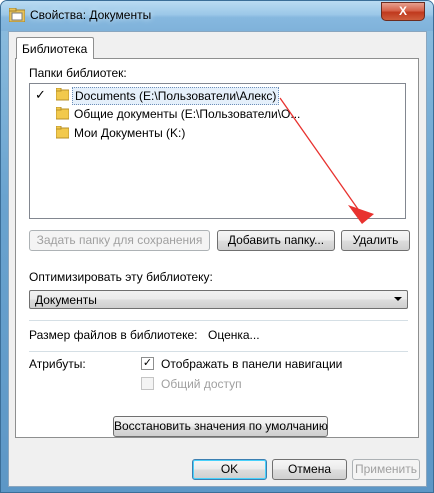 This screenshot has width=434, height=493. What do you see at coordinates (176, 96) in the screenshot?
I see `folder-label: Documents (E:\Пользователи\Алекс)` at bounding box center [176, 96].